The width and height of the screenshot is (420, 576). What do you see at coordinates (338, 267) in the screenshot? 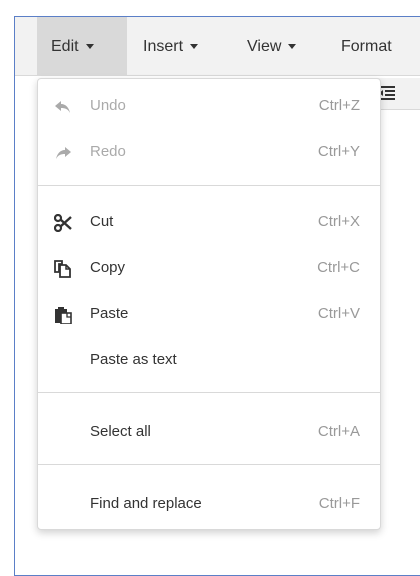
I see `shortcut-label: Ctrl+C` at bounding box center [338, 267].